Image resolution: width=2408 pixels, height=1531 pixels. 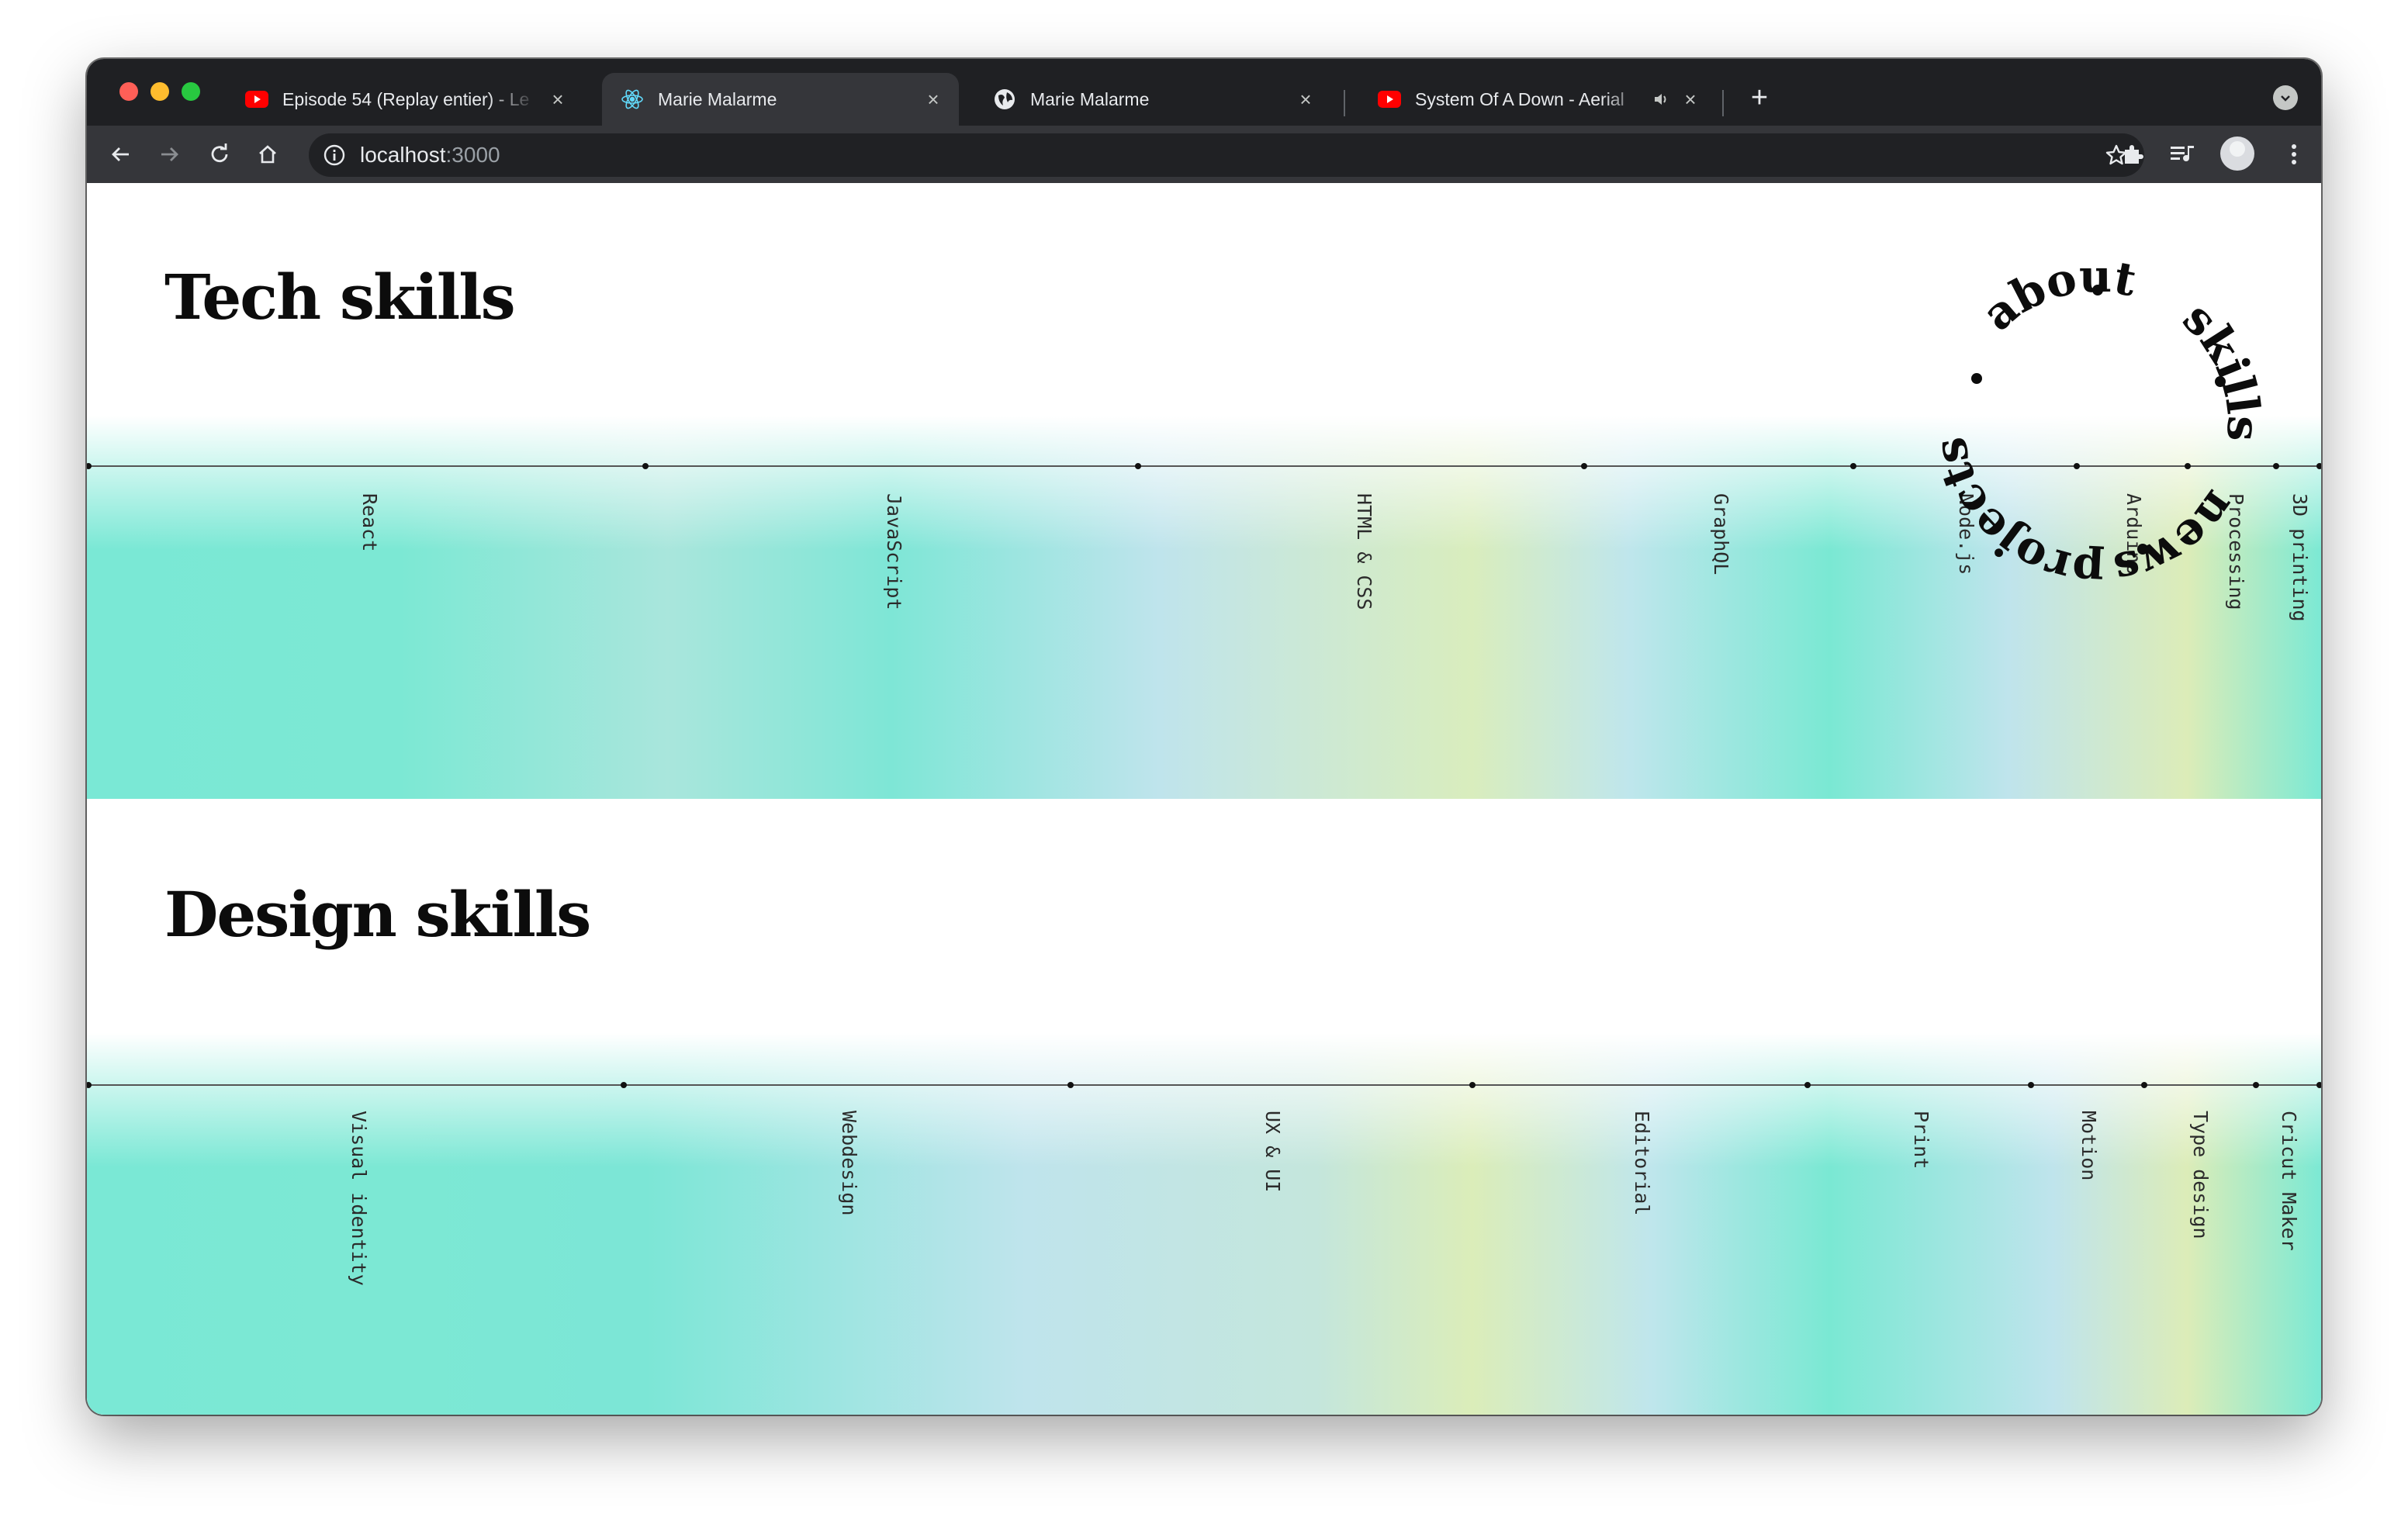 I want to click on tab-episode-54: Episode 54 (Replay entier) - Le ×, so click(x=405, y=99).